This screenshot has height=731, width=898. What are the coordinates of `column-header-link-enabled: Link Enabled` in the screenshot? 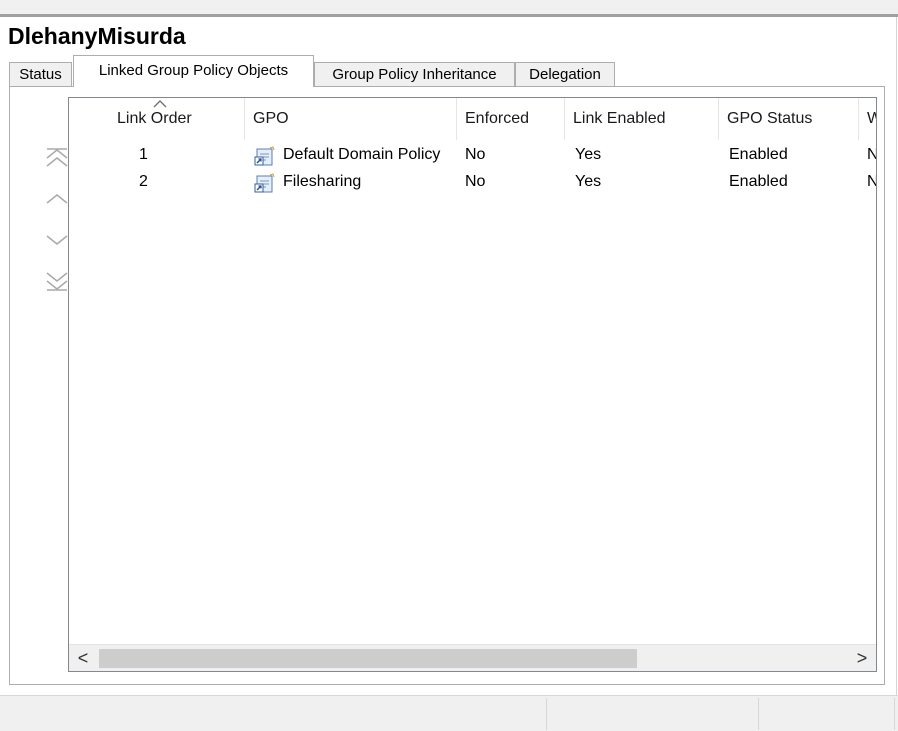 It's located at (642, 119).